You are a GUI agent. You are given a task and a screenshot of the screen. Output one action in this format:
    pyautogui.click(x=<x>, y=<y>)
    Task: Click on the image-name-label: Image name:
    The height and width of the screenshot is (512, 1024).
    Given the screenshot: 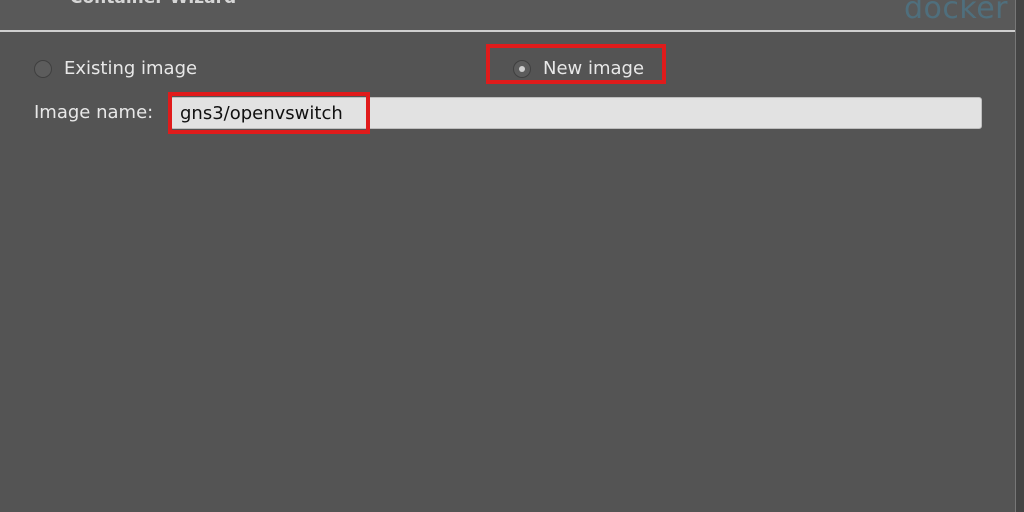 What is the action you would take?
    pyautogui.click(x=94, y=112)
    